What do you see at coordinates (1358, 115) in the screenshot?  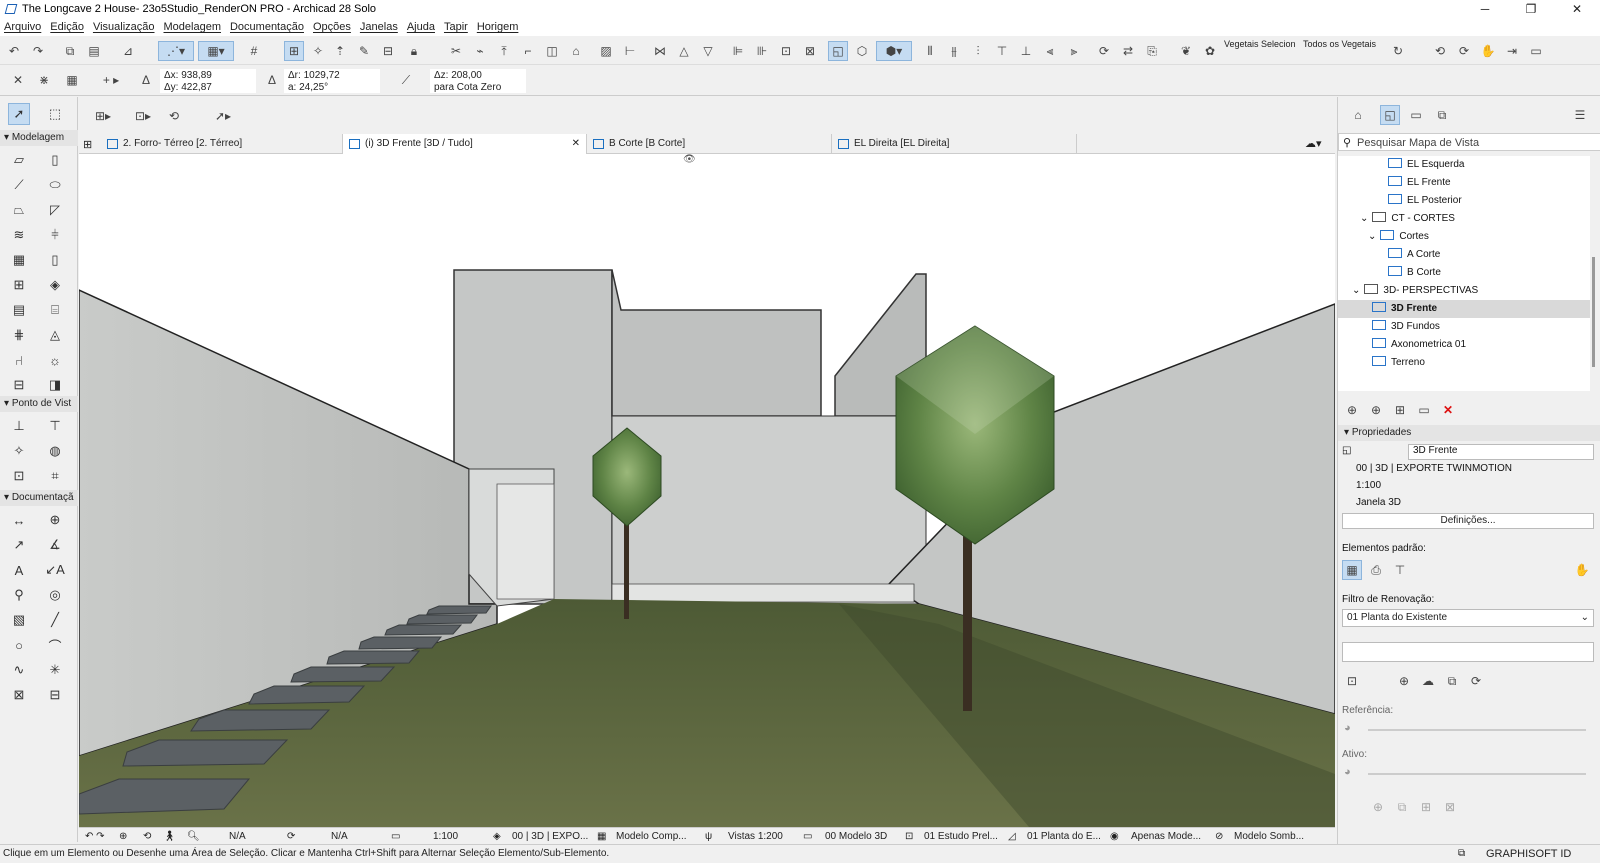 I see `project-map-icon: ⌂` at bounding box center [1358, 115].